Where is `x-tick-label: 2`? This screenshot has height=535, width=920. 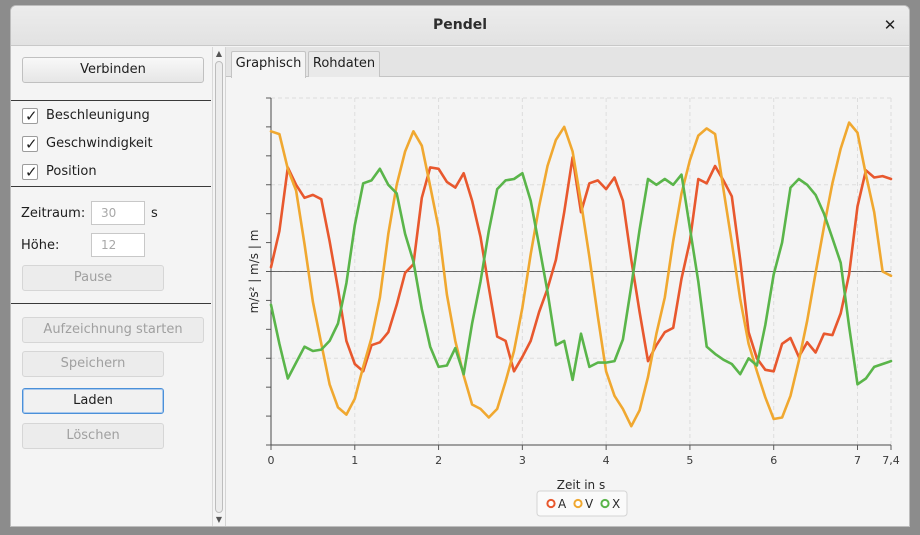 x-tick-label: 2 is located at coordinates (438, 460).